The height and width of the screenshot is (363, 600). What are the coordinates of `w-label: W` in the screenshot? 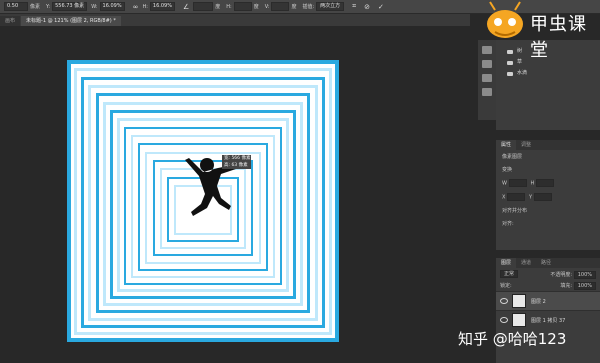 It's located at (504, 183).